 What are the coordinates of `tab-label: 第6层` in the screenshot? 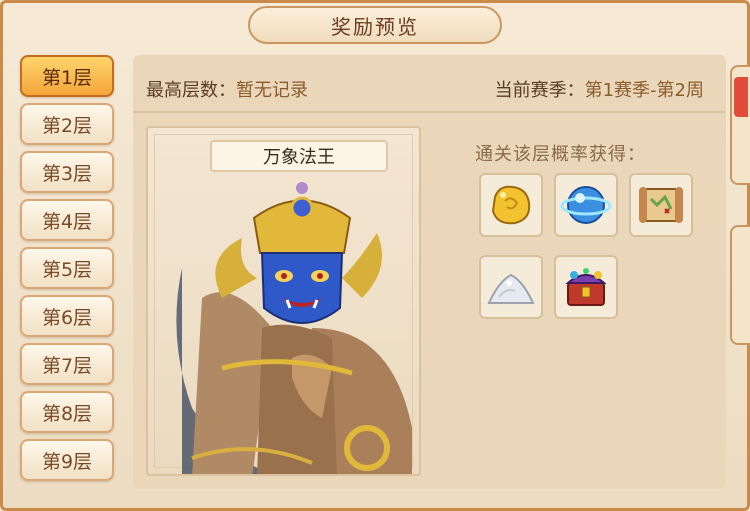 It's located at (67, 317).